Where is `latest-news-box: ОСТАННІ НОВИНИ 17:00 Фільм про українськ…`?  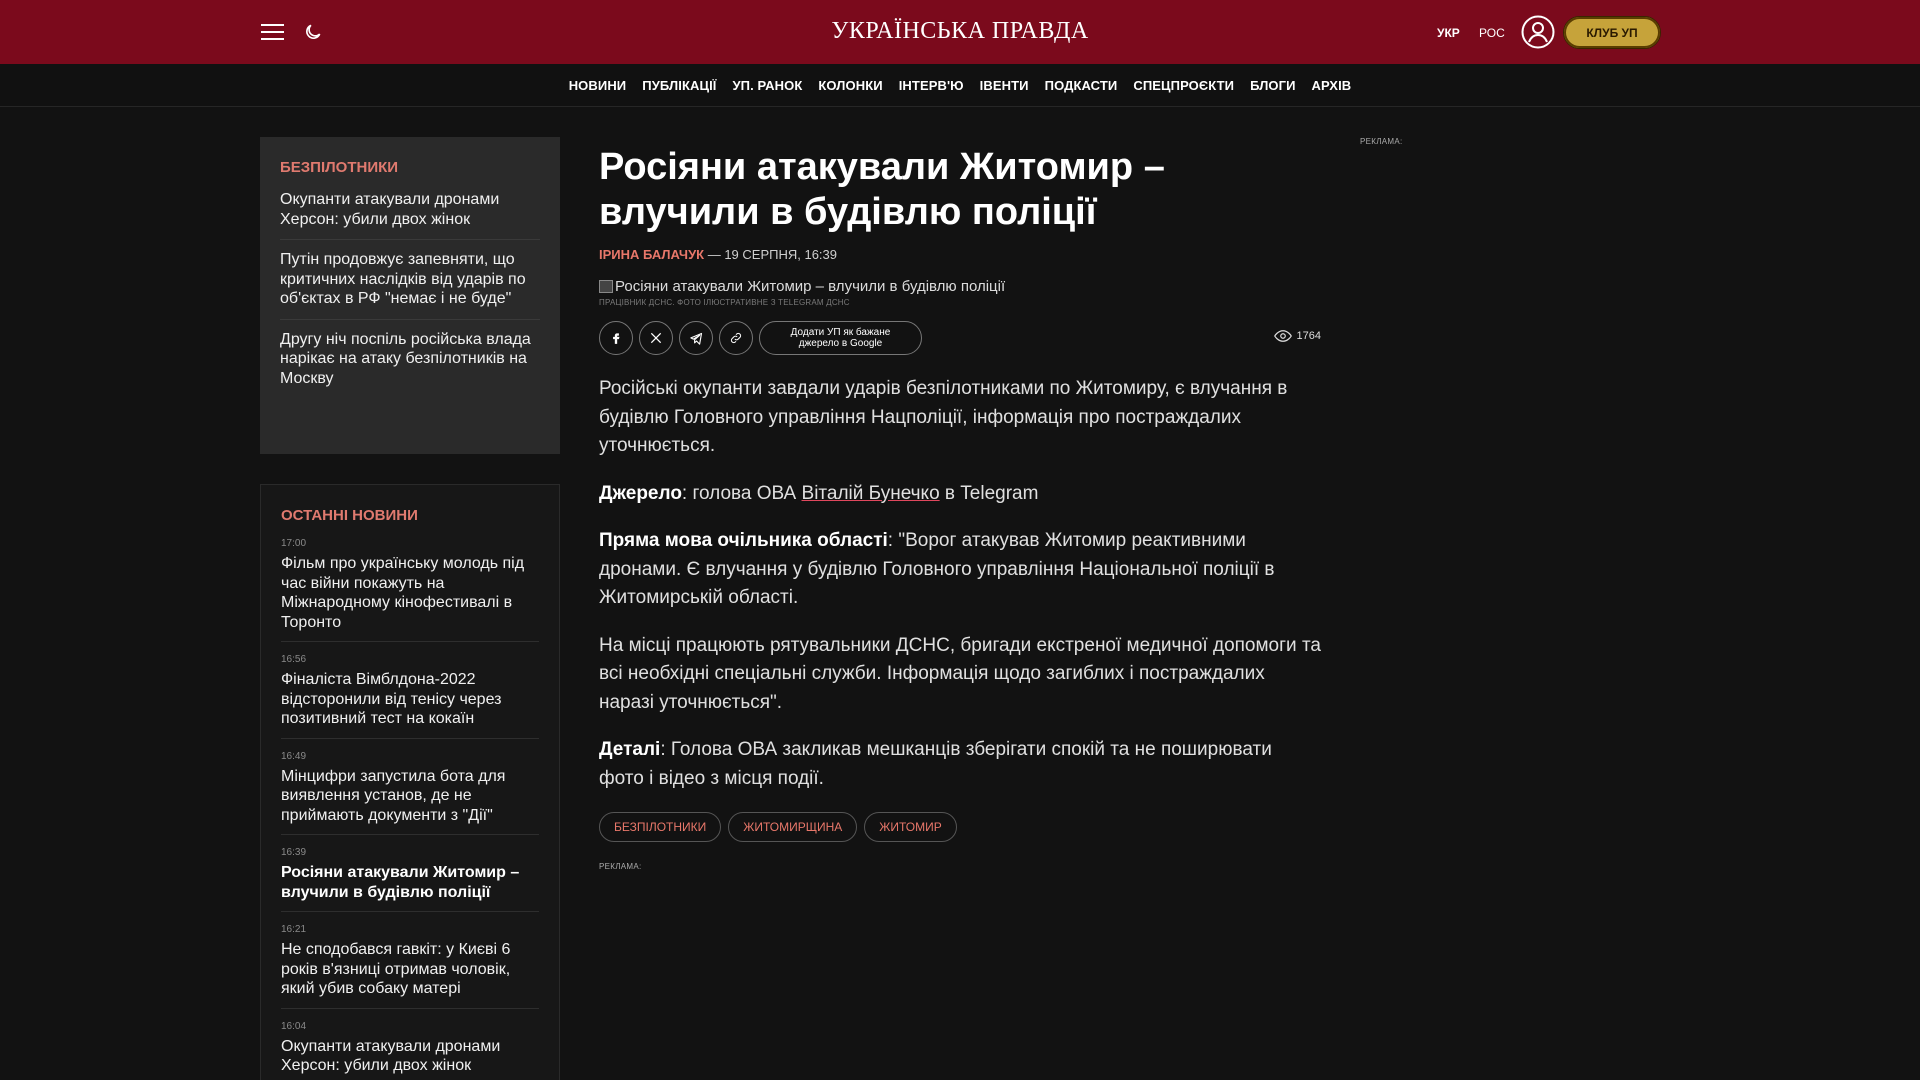 latest-news-box: ОСТАННІ НОВИНИ 17:00 Фільм про українськ… is located at coordinates (410, 782).